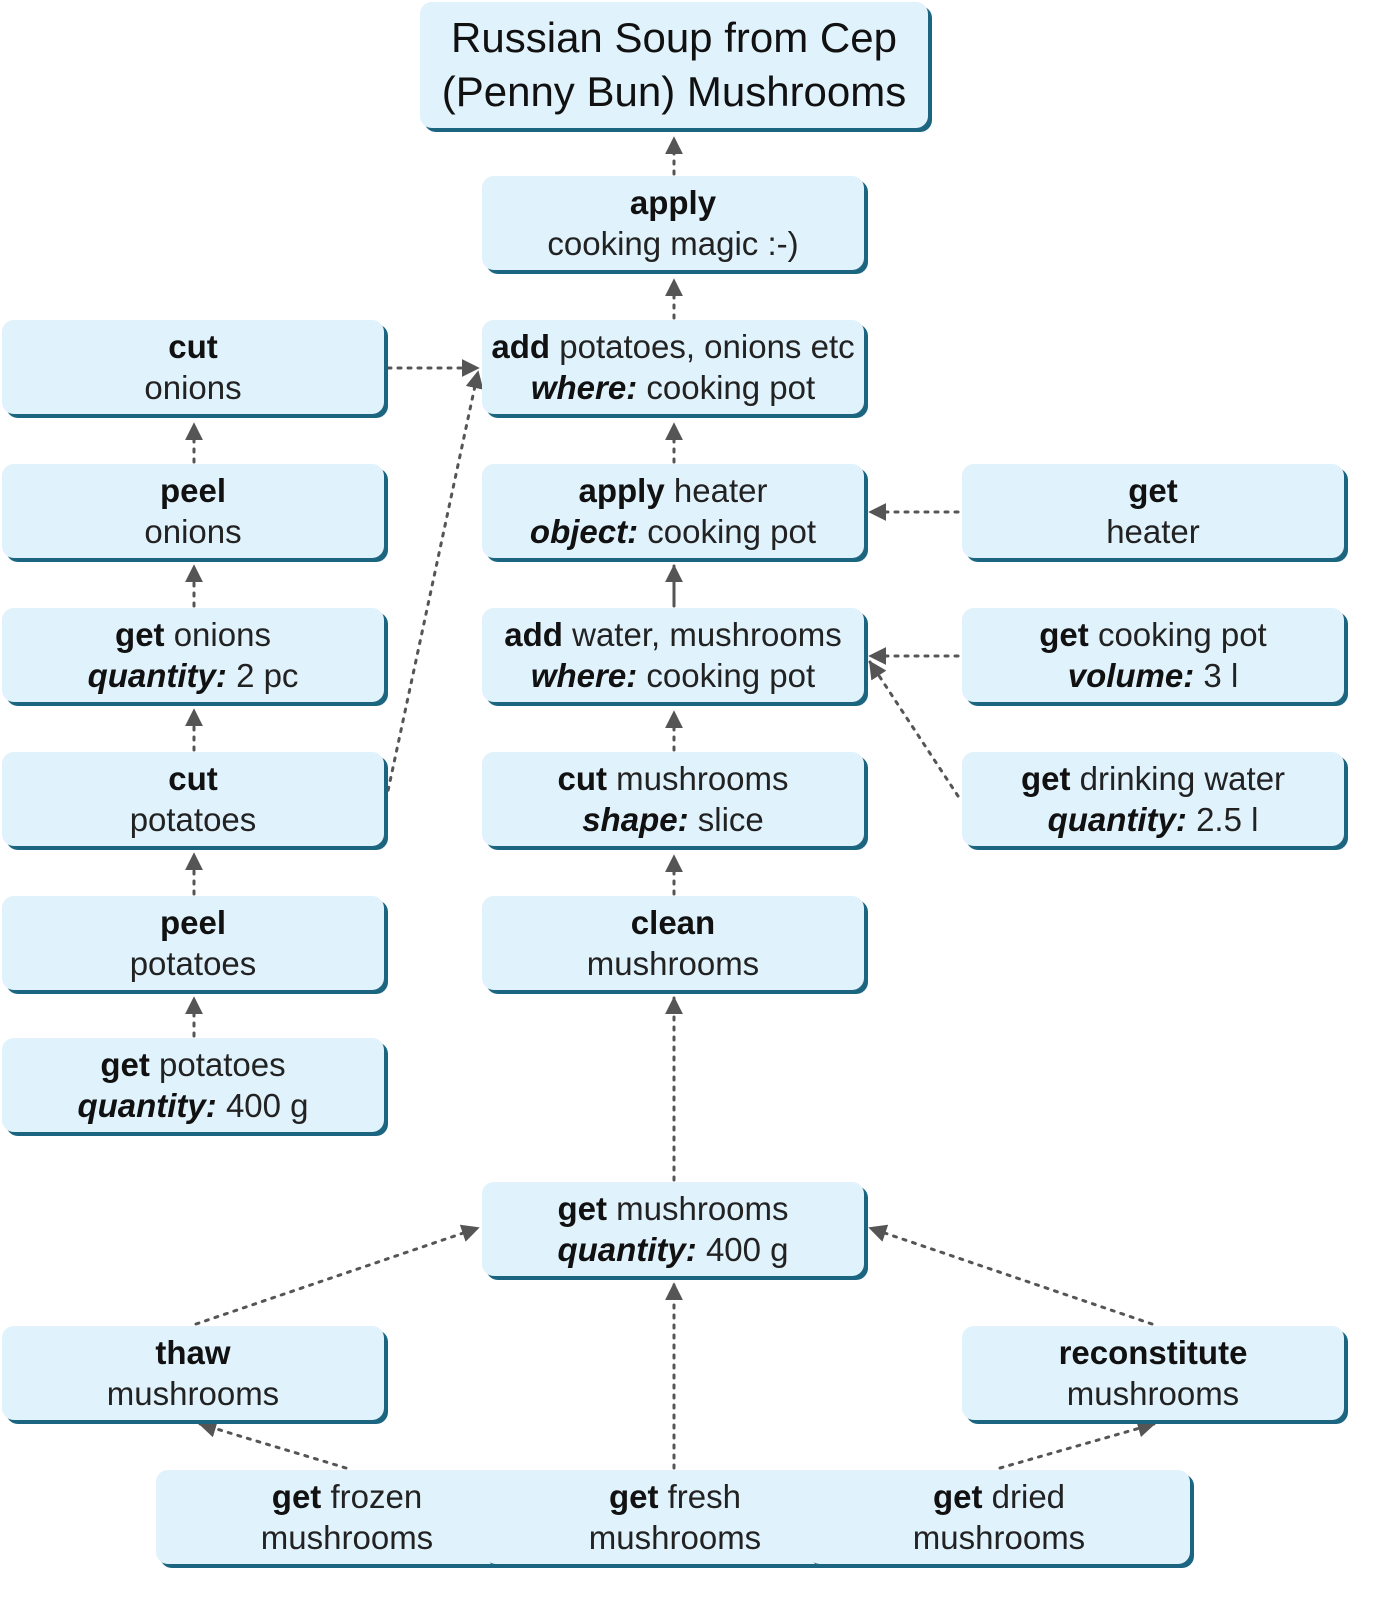 The image size is (1374, 1600). What do you see at coordinates (1153, 655) in the screenshot?
I see `node-get-pot: get cooking pot volume: 3 l` at bounding box center [1153, 655].